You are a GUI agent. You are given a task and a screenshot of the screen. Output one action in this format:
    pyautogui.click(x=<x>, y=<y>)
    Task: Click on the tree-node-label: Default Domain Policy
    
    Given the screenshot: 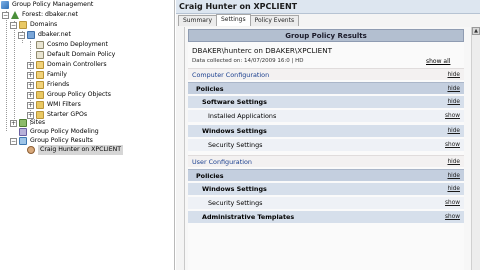 What is the action you would take?
    pyautogui.click(x=81, y=54)
    